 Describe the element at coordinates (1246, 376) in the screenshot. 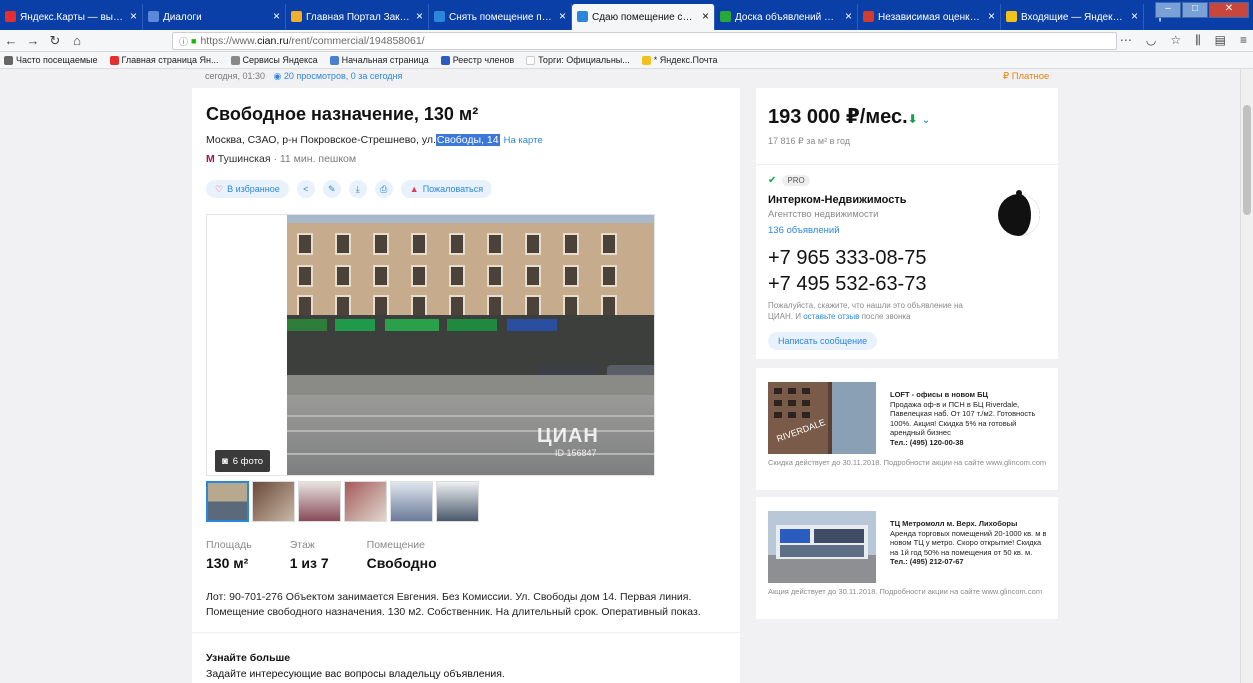

I see `page-scrollbar` at that location.